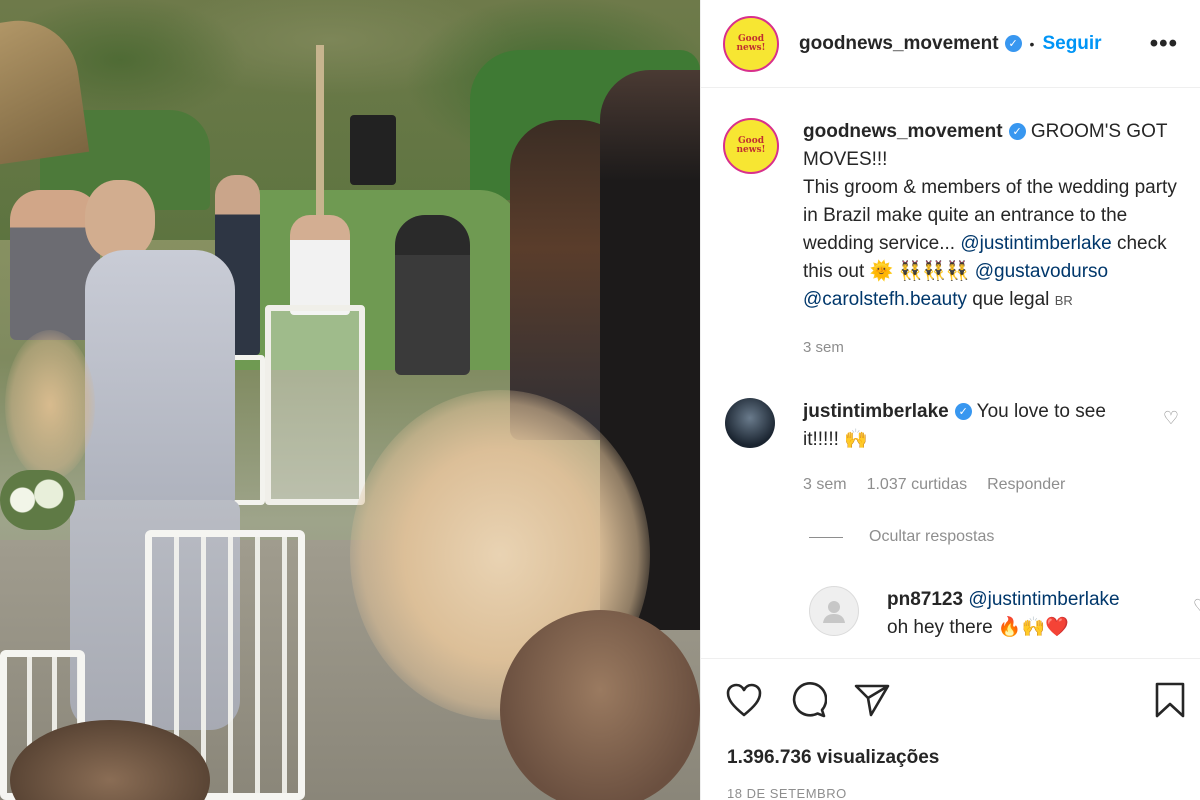  I want to click on reply-avatar-placeholder, so click(834, 611).